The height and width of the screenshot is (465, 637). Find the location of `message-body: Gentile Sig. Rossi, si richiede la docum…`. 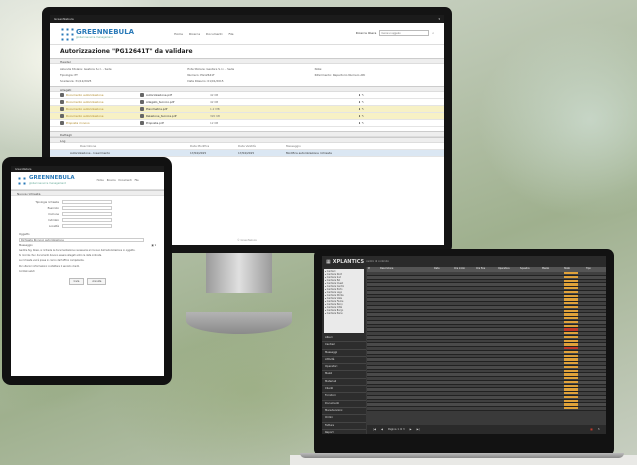

message-body: Gentile Sig. Rossi, si richiede la docum… is located at coordinates (87, 261).